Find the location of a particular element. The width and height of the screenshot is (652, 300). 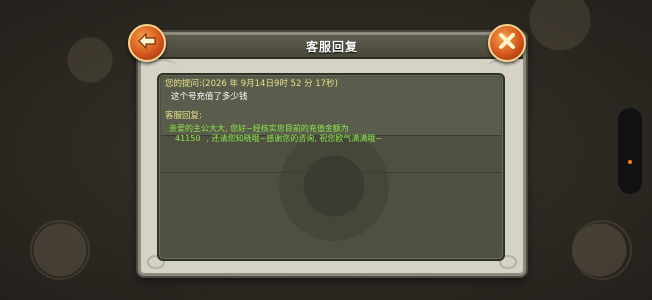

dragon-emblem-watermark is located at coordinates (334, 186).